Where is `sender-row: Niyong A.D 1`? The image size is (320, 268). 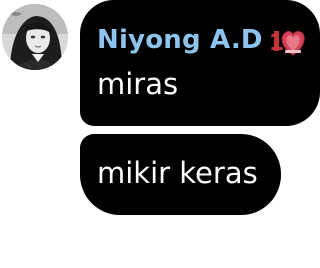
sender-row: Niyong A.D 1 is located at coordinates (202, 40).